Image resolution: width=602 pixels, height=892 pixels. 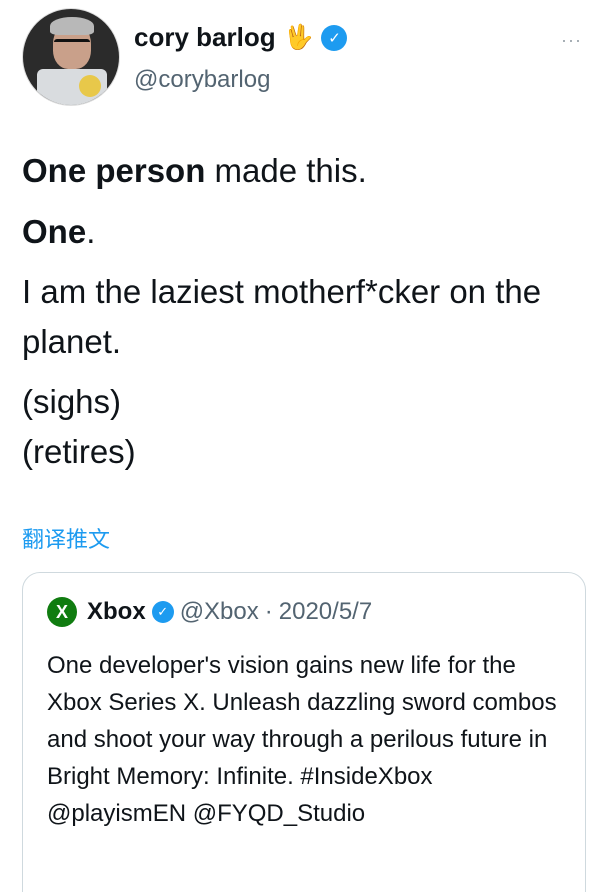 I want to click on quoted-date: 2020/5/7, so click(x=325, y=611).